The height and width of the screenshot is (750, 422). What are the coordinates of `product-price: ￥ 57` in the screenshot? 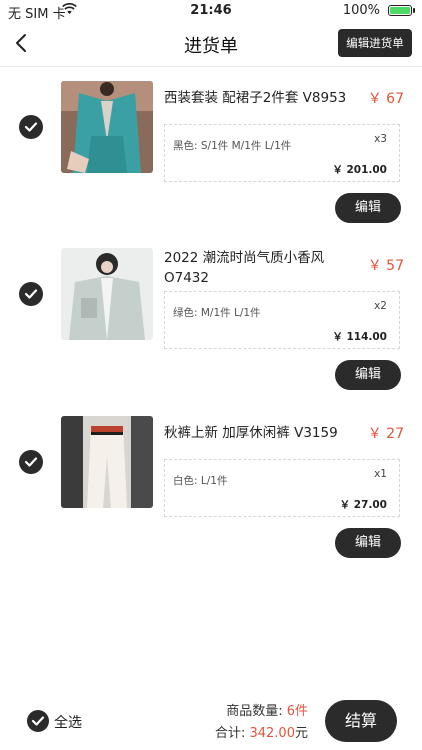 It's located at (385, 266).